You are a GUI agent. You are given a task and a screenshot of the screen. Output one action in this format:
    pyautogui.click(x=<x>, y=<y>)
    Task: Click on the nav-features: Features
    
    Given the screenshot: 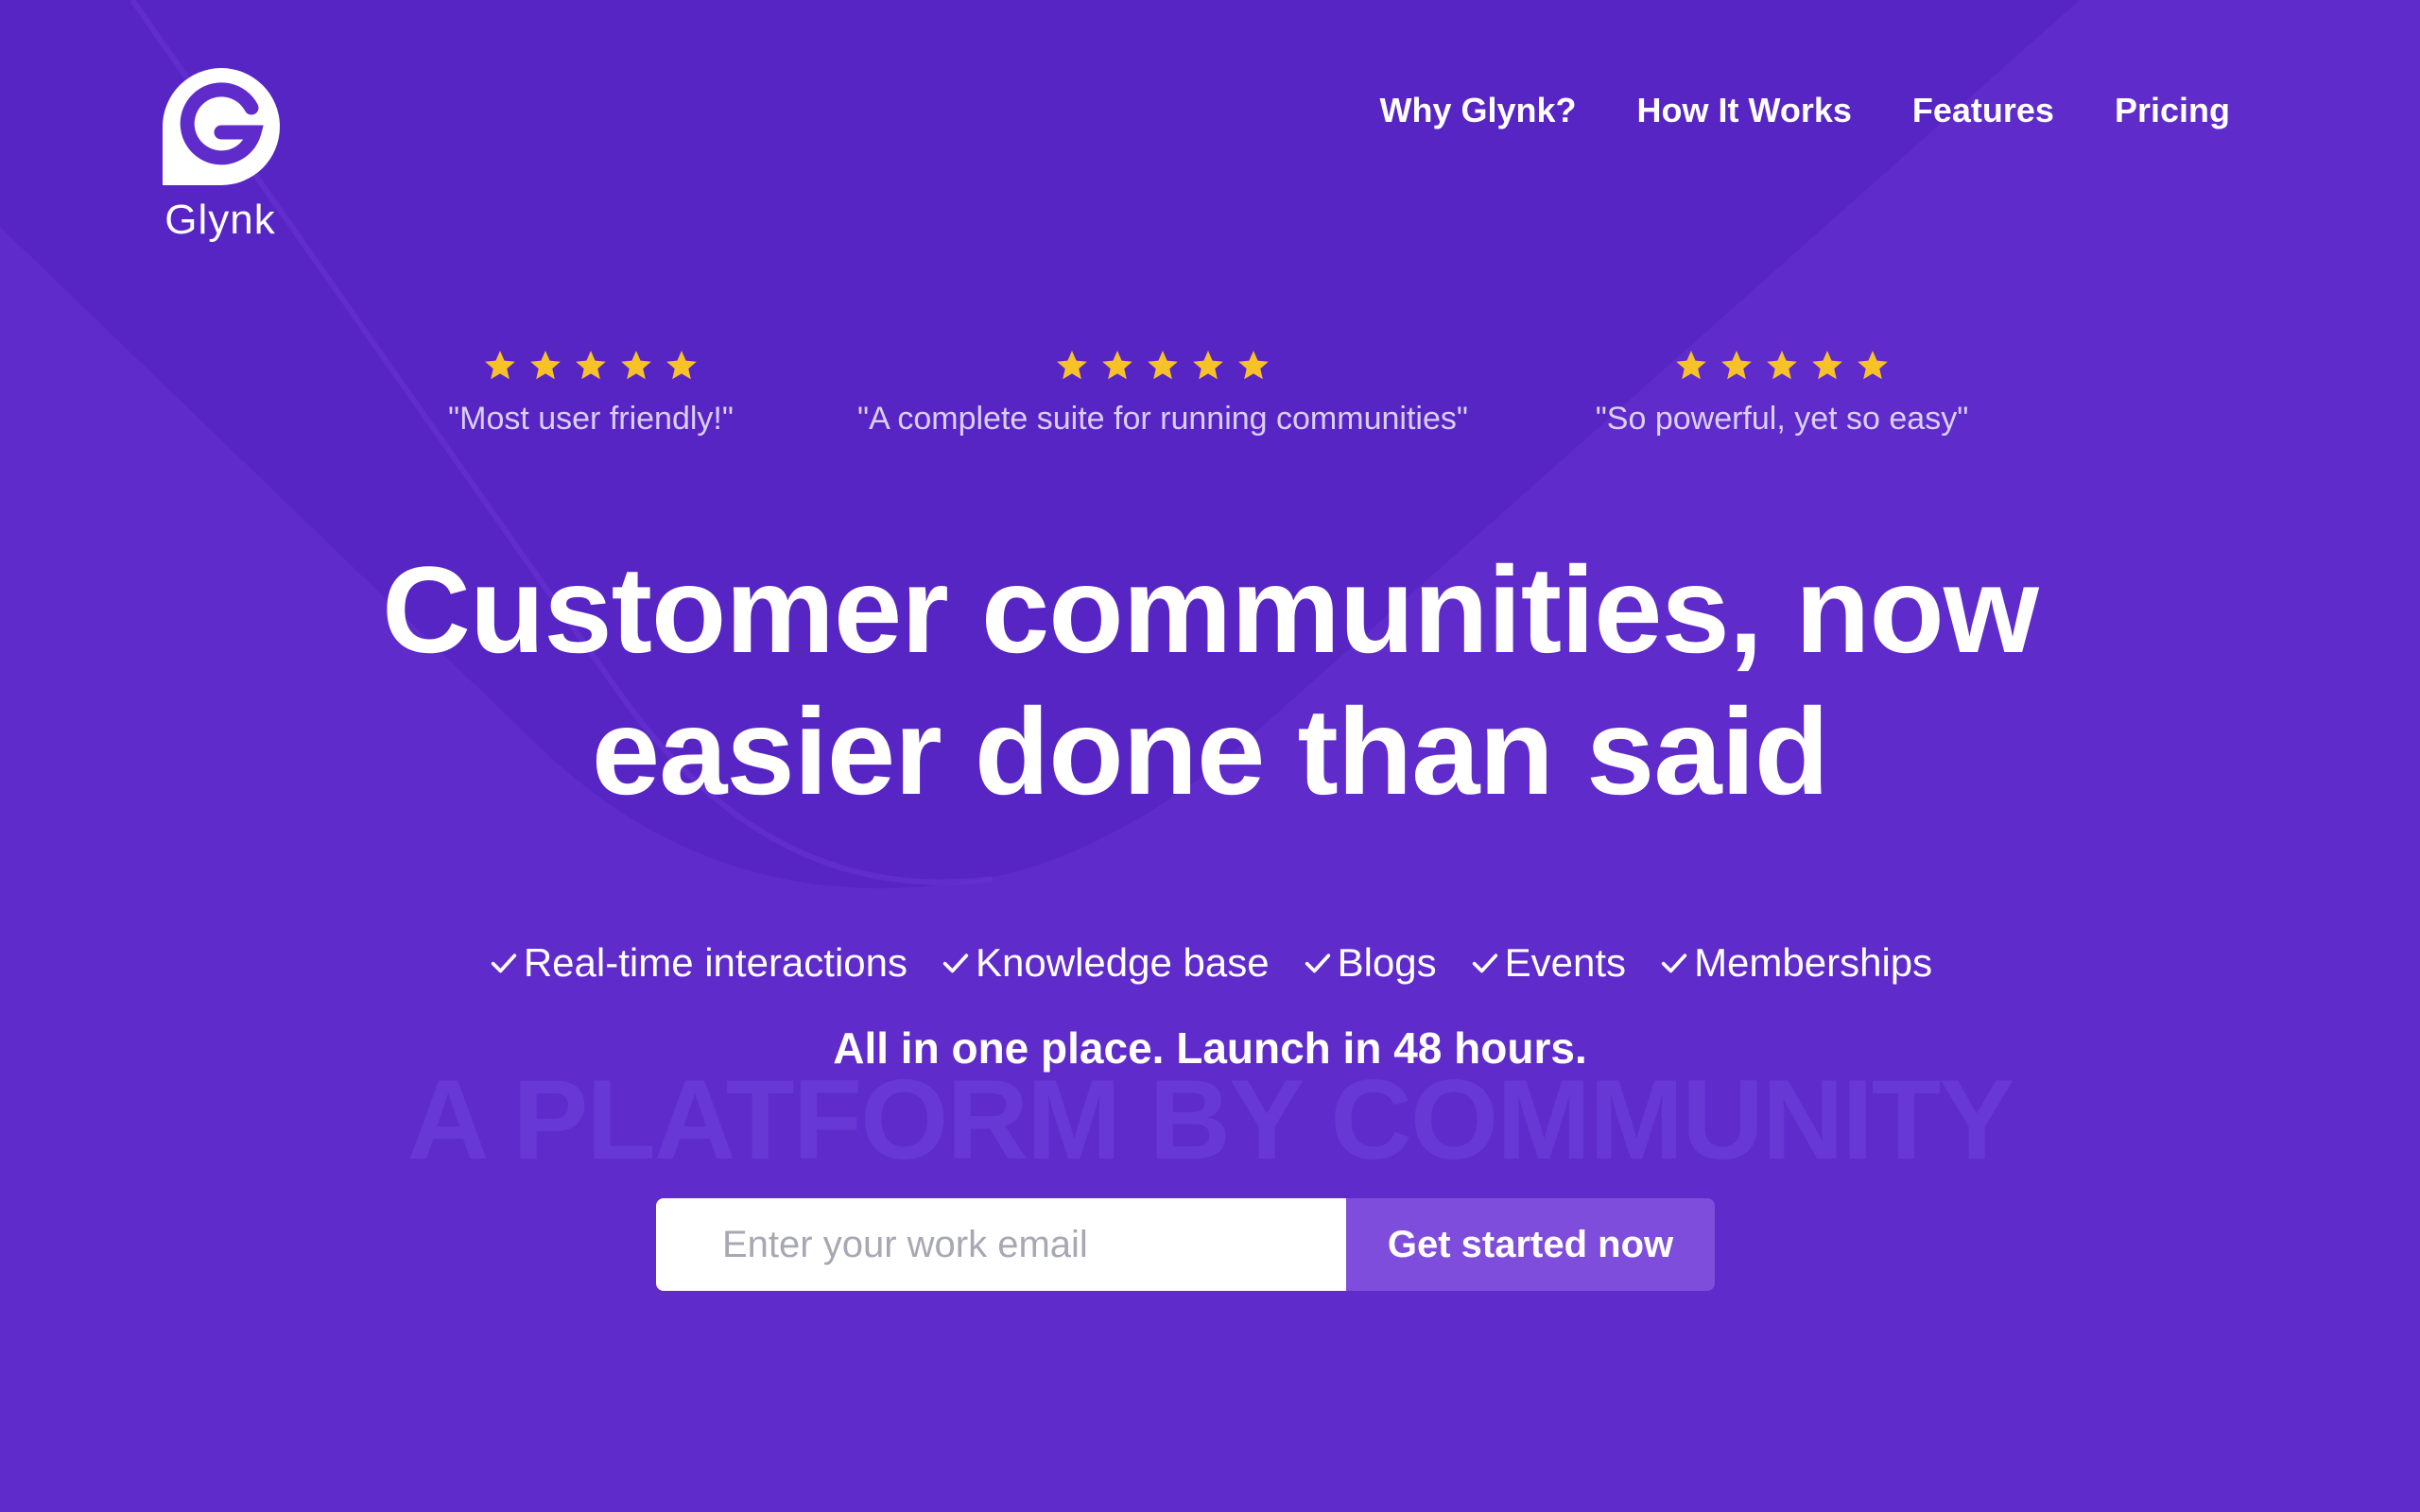 What is the action you would take?
    pyautogui.click(x=1983, y=110)
    